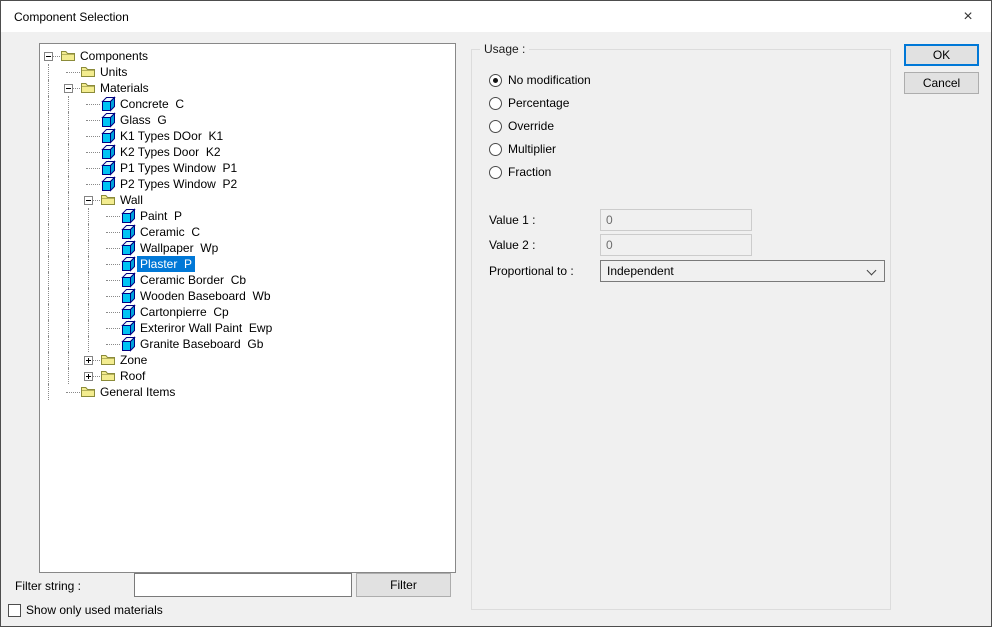  What do you see at coordinates (247, 168) in the screenshot?
I see `tree-item-p1-types-window-p1: P1 Types Window P1` at bounding box center [247, 168].